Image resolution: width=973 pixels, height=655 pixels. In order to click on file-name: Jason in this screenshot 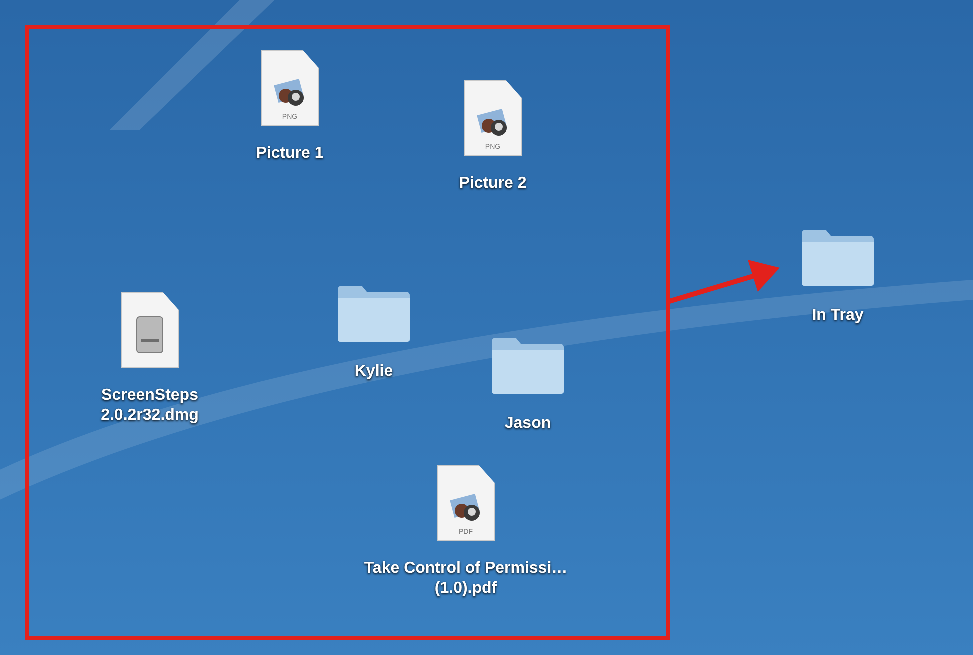, I will do `click(528, 424)`.